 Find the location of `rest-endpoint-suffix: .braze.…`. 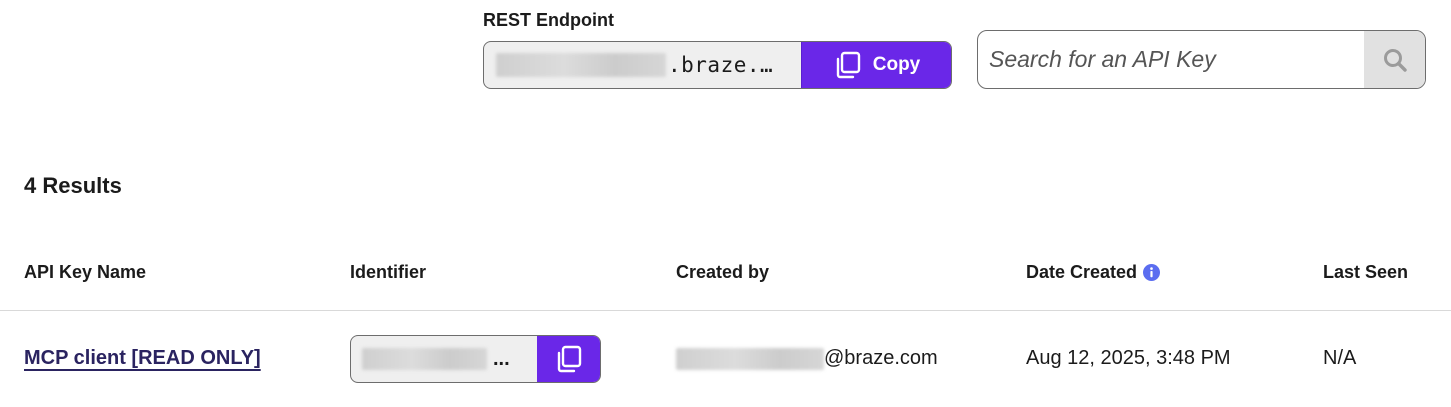

rest-endpoint-suffix: .braze.… is located at coordinates (721, 65).